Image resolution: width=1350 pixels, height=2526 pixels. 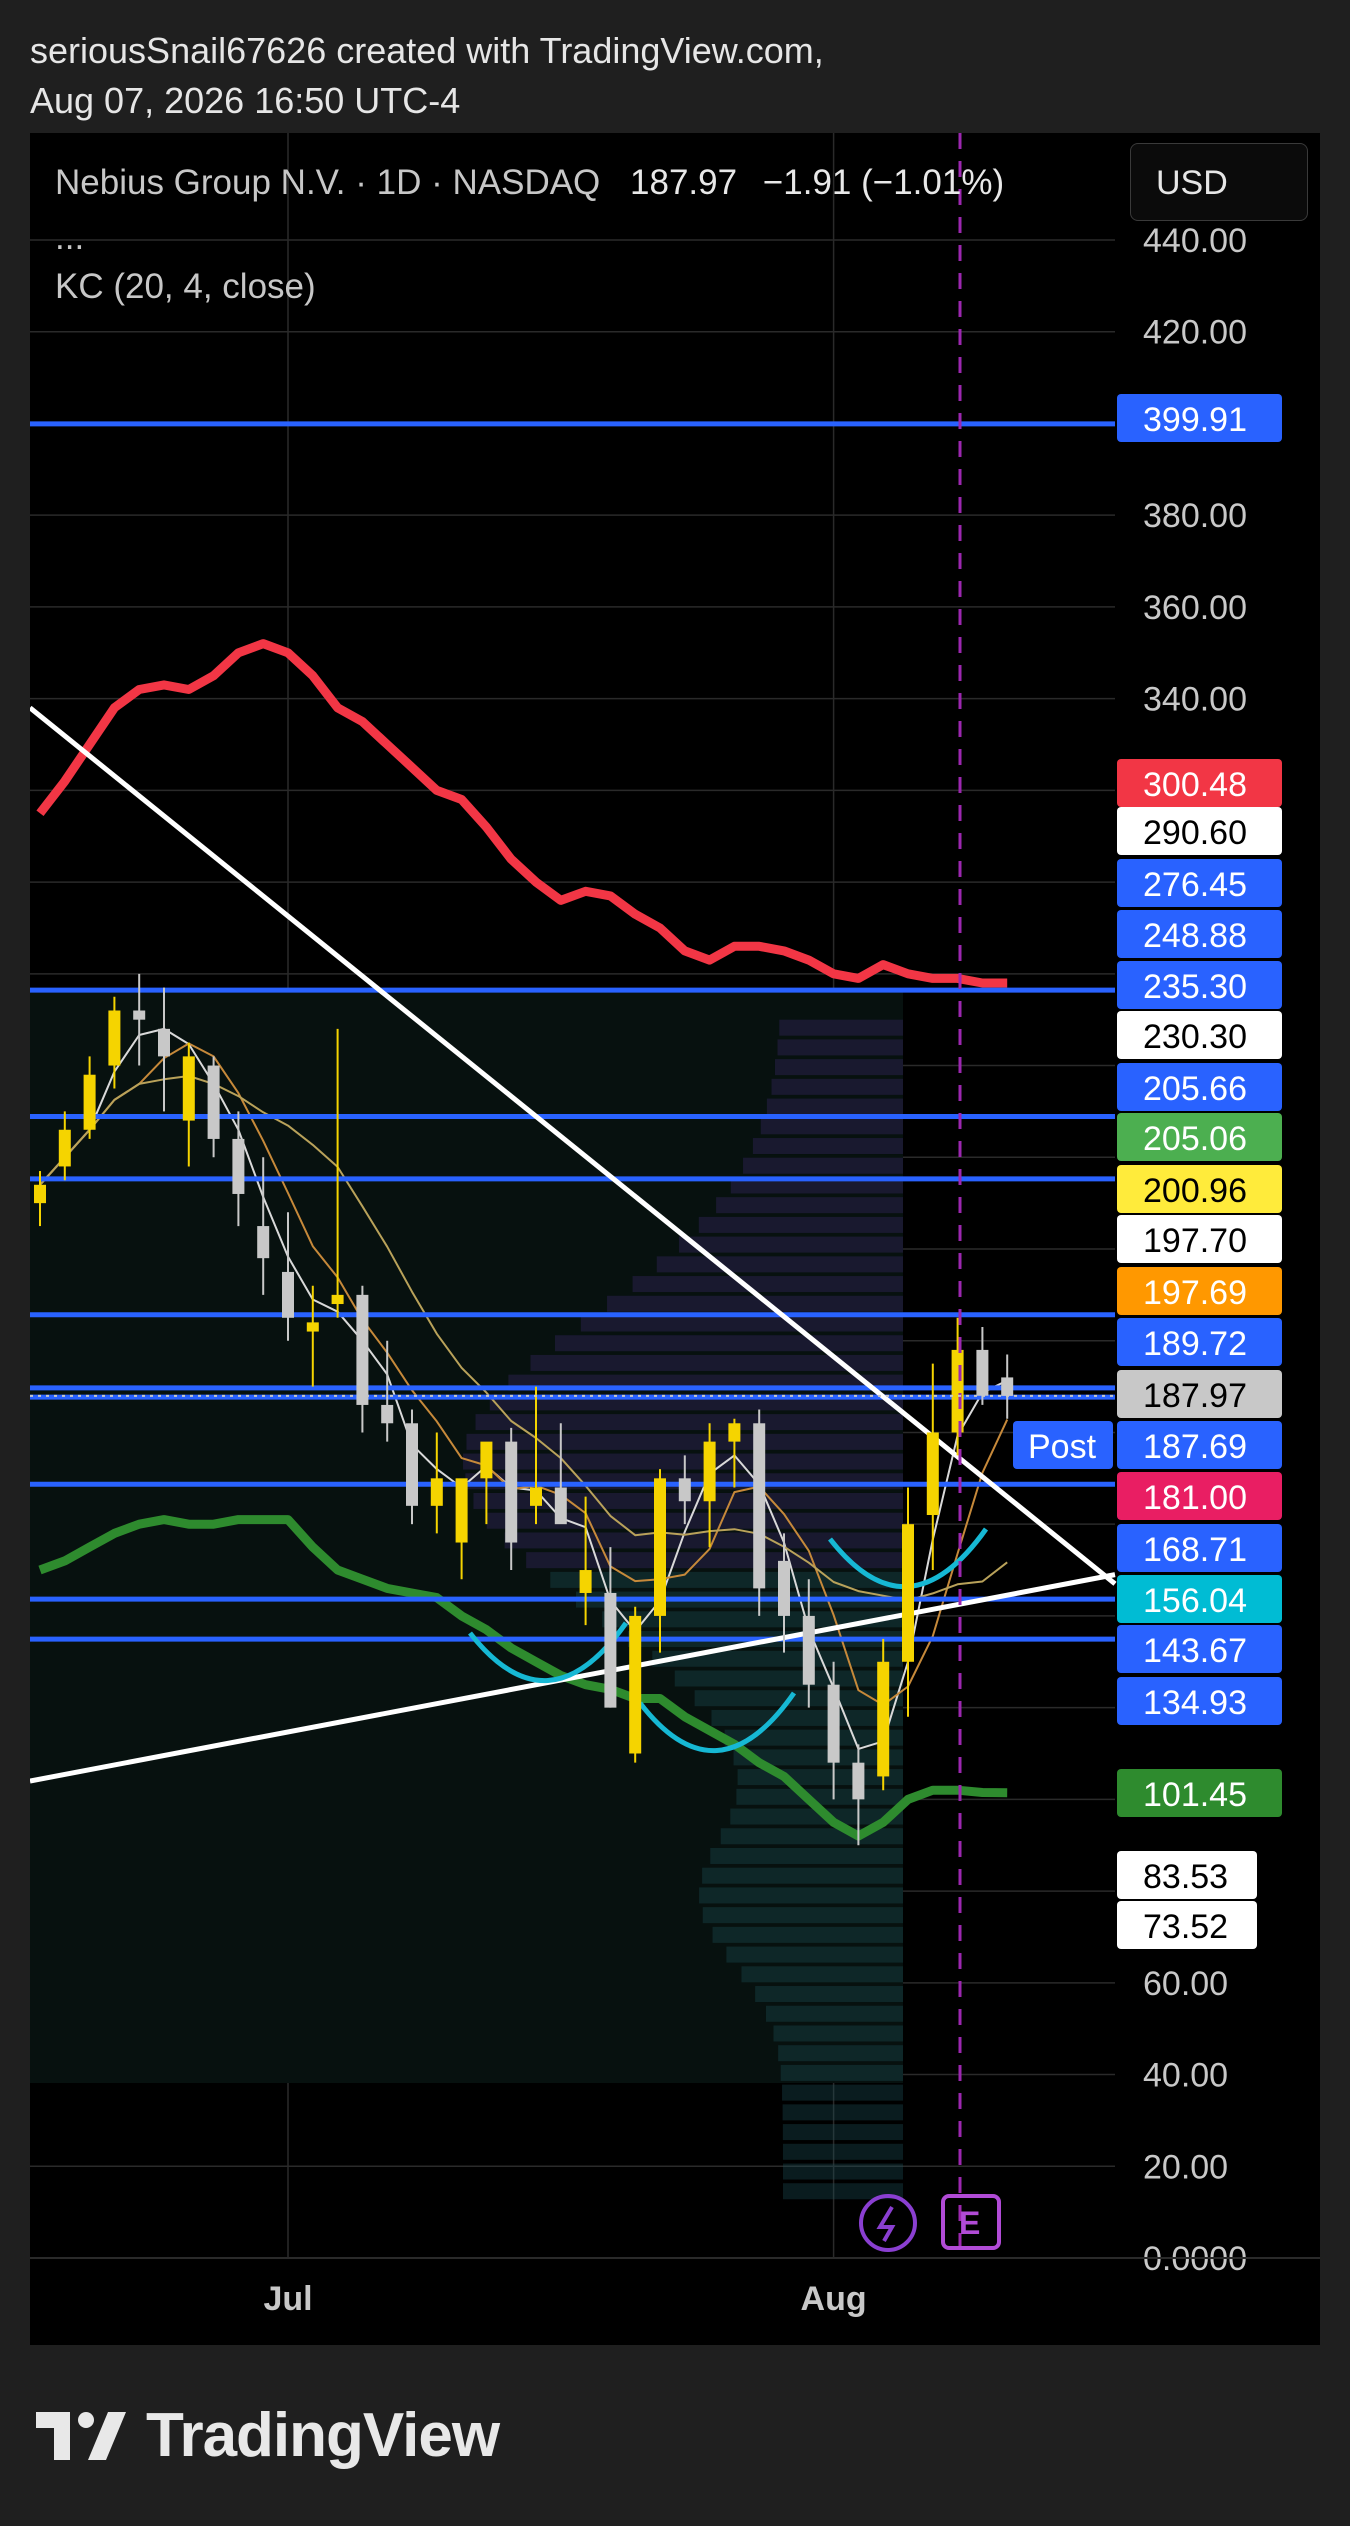 I want to click on price-label-text: 300.48, so click(x=1195, y=785).